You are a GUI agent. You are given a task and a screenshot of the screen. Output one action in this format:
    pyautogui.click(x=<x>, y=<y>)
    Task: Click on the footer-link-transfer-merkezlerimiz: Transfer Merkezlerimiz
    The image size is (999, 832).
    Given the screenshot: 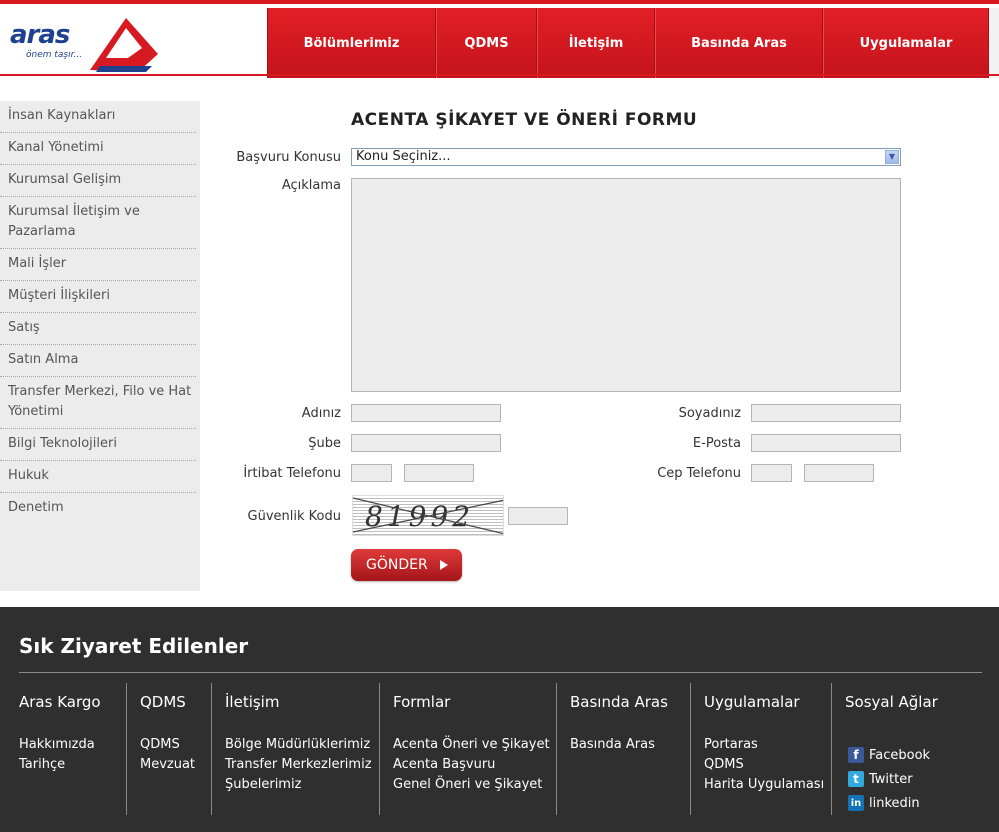 What is the action you would take?
    pyautogui.click(x=298, y=765)
    